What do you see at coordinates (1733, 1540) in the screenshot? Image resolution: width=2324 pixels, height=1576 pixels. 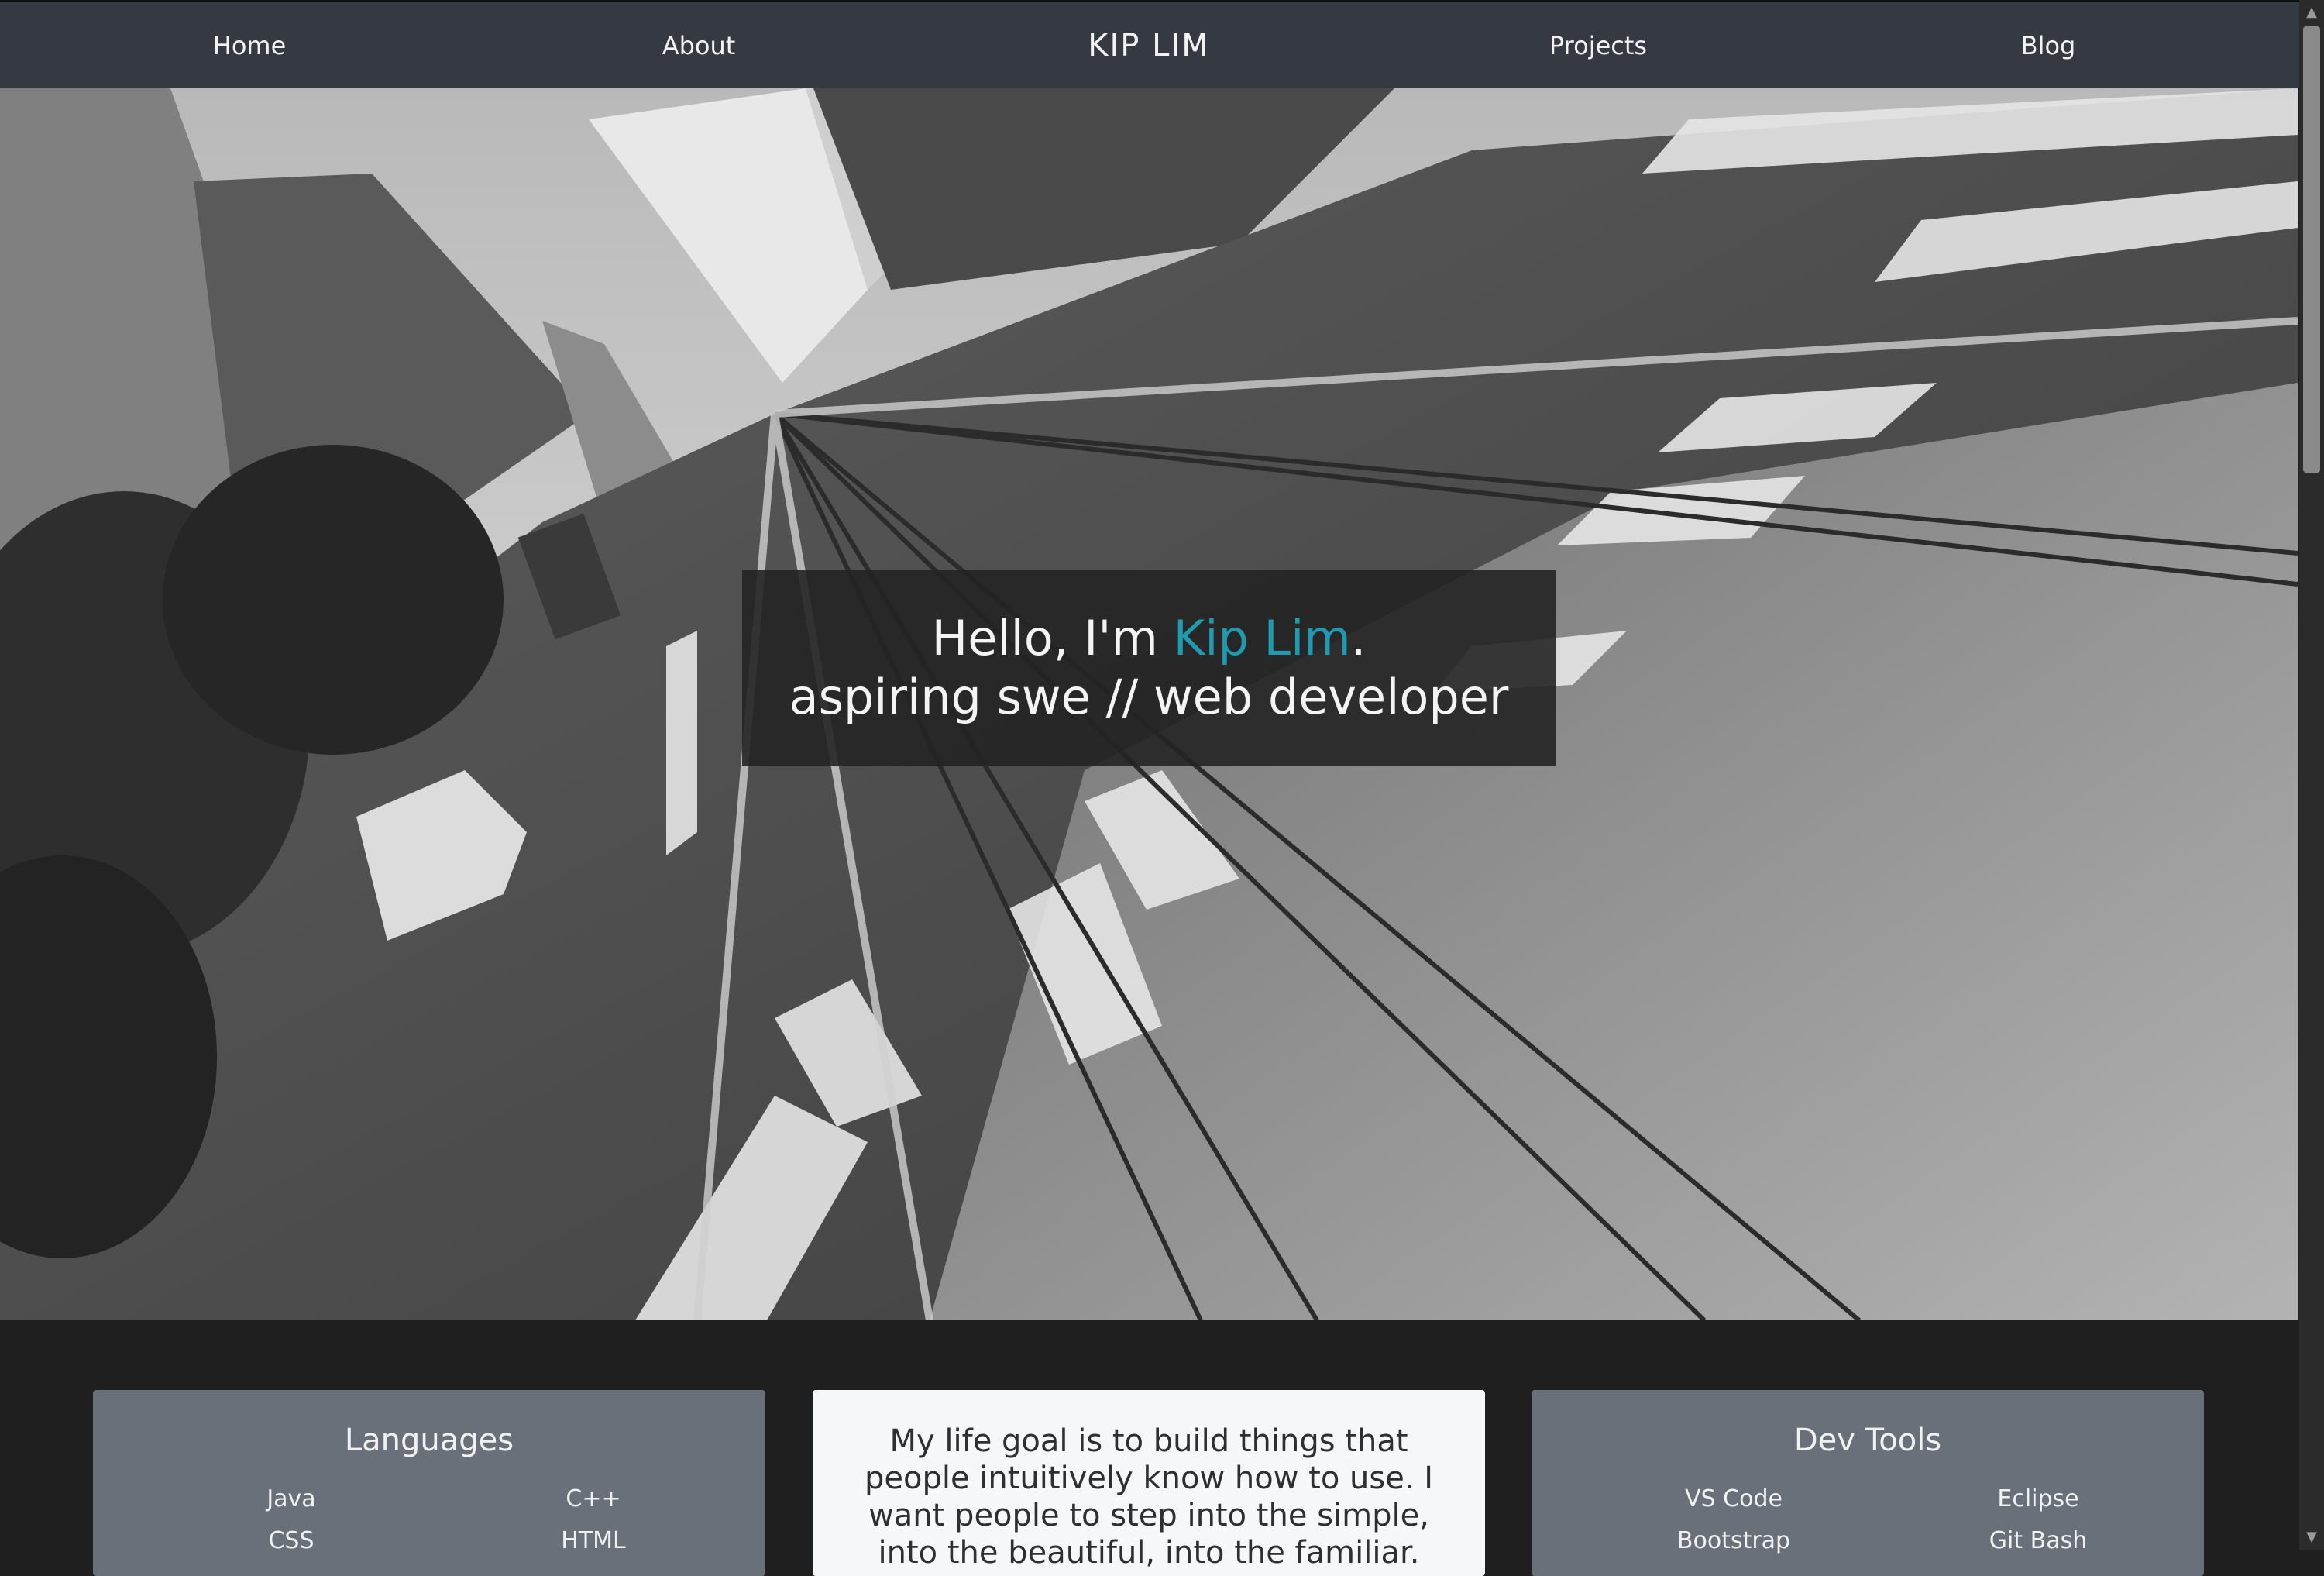 I see `dev-tool-item: Bootstrap` at bounding box center [1733, 1540].